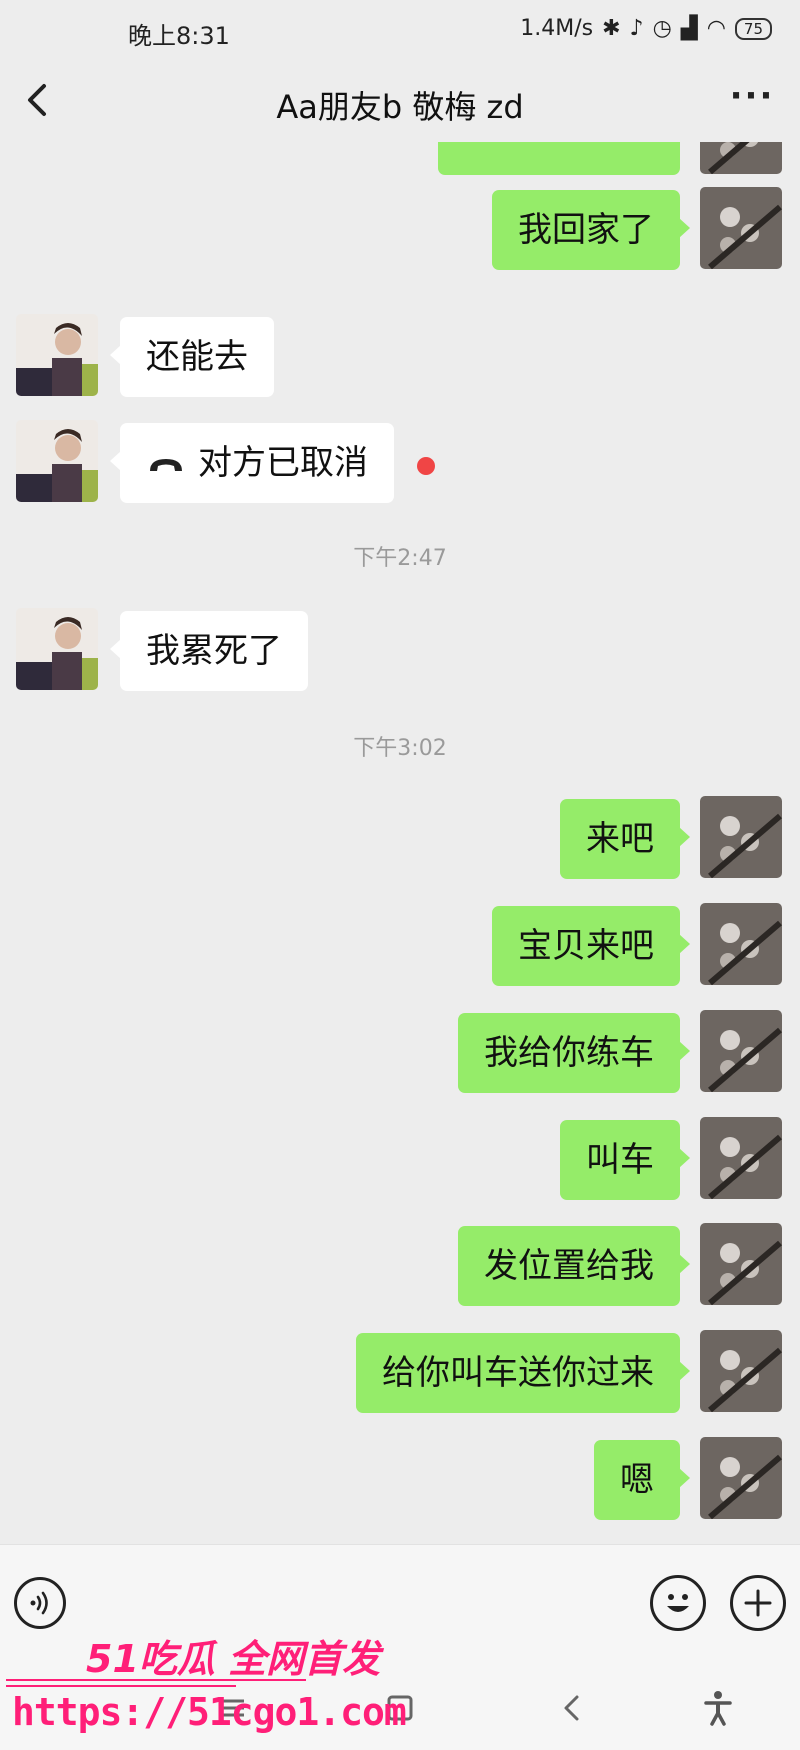 The image size is (800, 1750). Describe the element at coordinates (557, 28) in the screenshot. I see `network-speed: 1.4M/s` at that location.